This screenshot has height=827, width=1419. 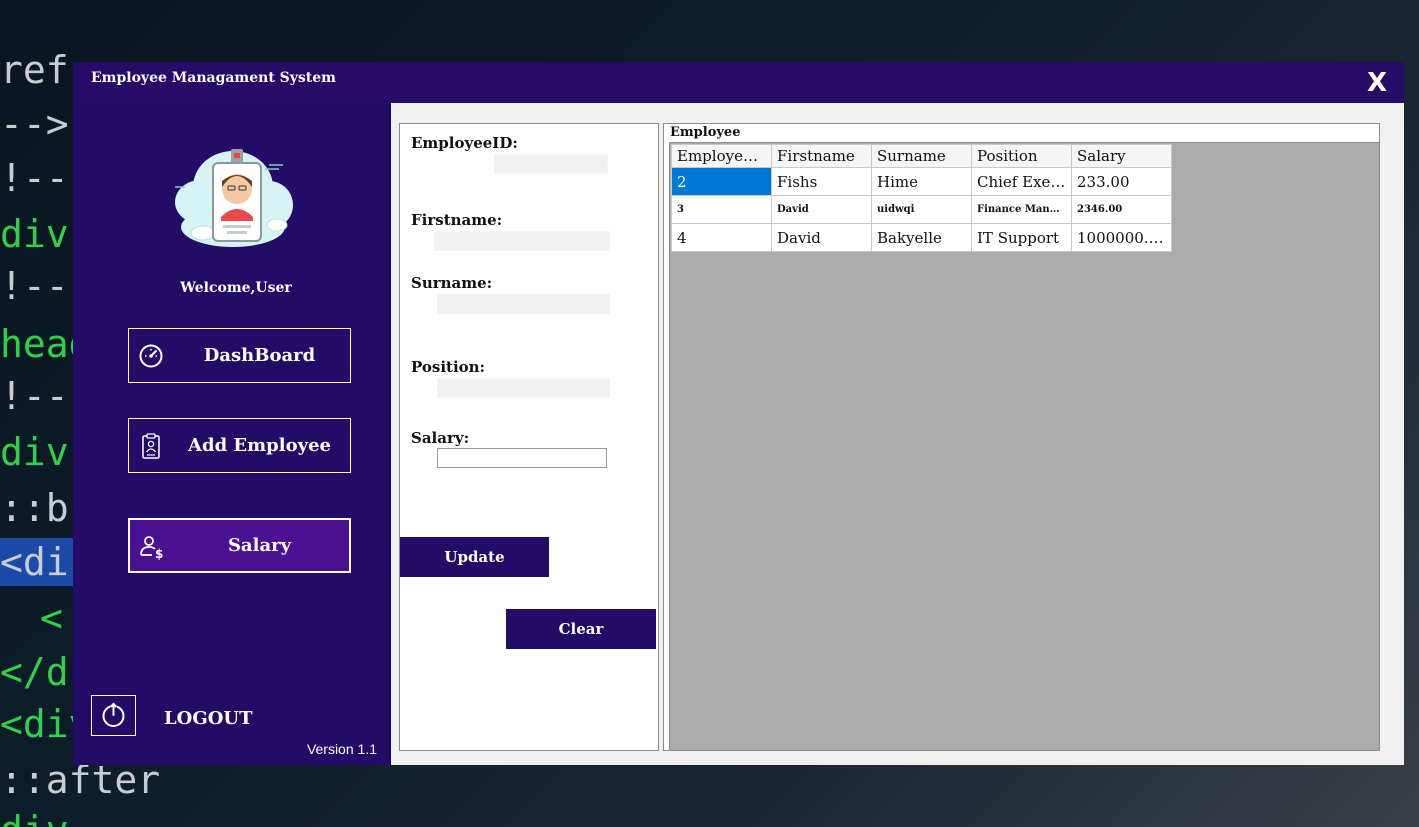 What do you see at coordinates (821, 181) in the screenshot?
I see `table-cell: Fishs` at bounding box center [821, 181].